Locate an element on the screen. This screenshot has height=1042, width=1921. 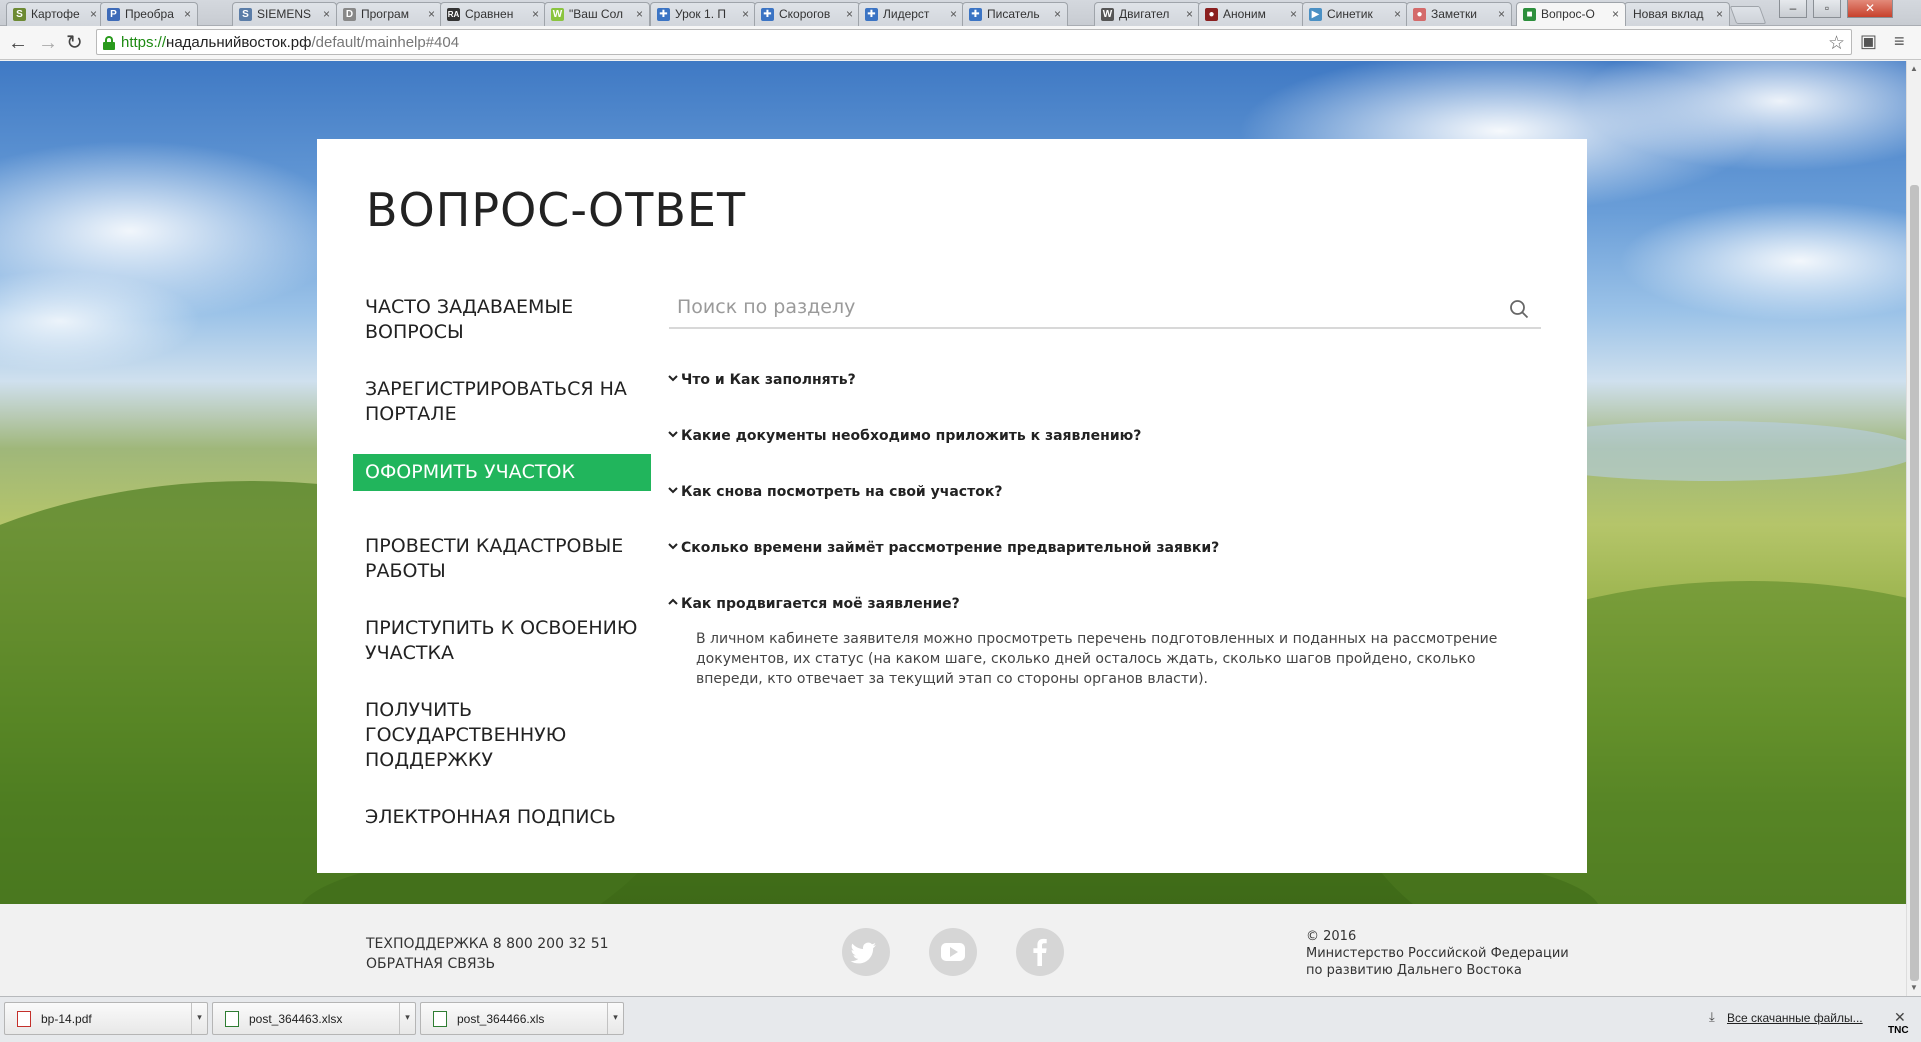
faq-question-expanded: Как продвигается моё заявление? is located at coordinates (814, 604).